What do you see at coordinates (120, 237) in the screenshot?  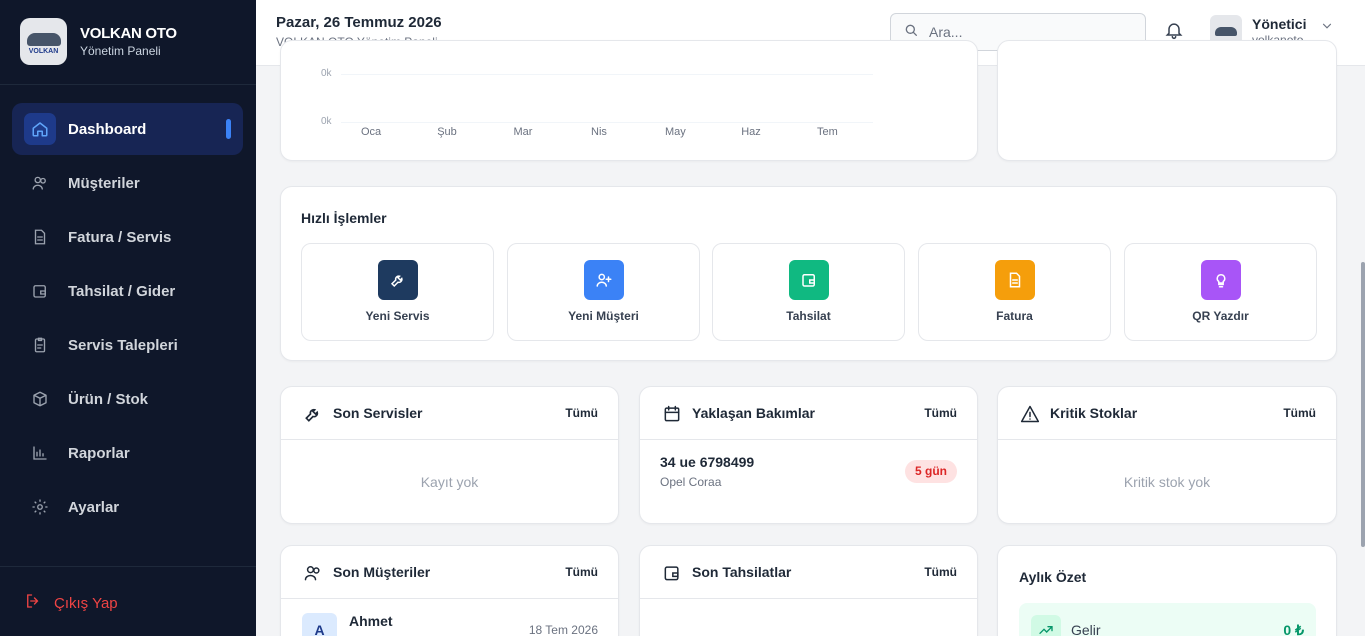 I see `sidebar-item-label: Fatura / Servis` at bounding box center [120, 237].